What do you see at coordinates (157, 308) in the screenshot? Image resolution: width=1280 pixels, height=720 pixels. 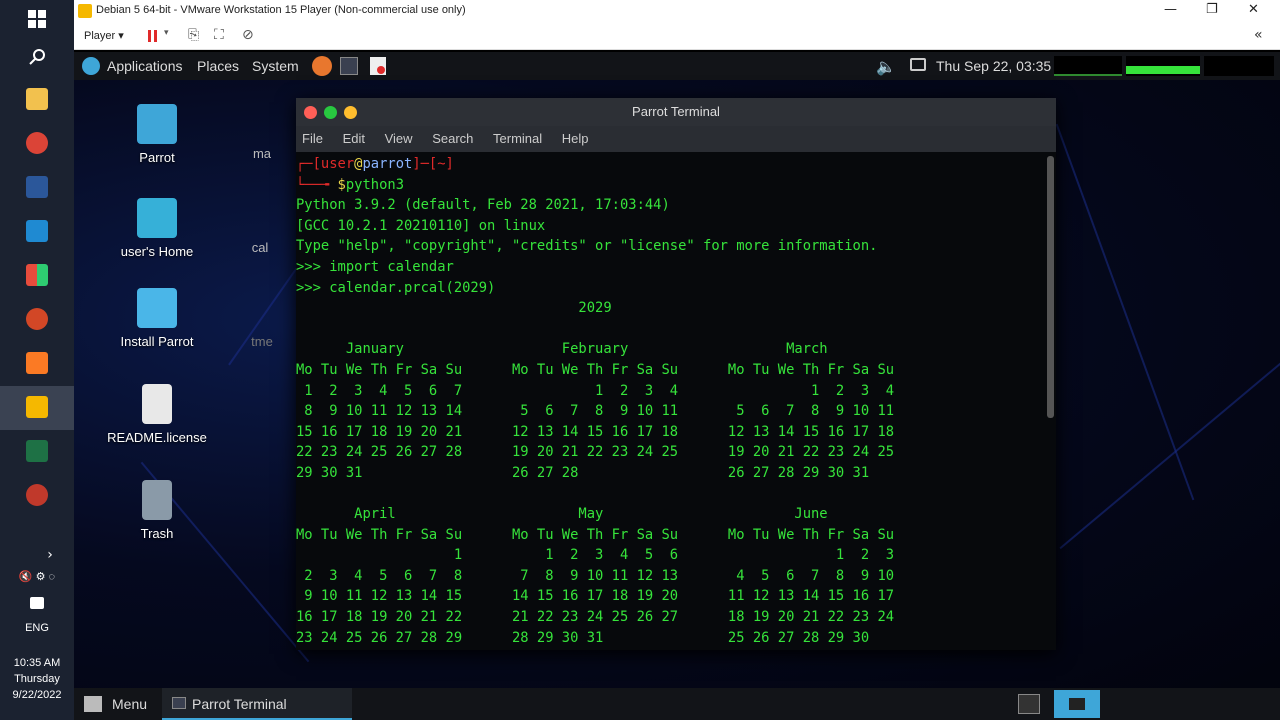 I see `installer-icon` at bounding box center [157, 308].